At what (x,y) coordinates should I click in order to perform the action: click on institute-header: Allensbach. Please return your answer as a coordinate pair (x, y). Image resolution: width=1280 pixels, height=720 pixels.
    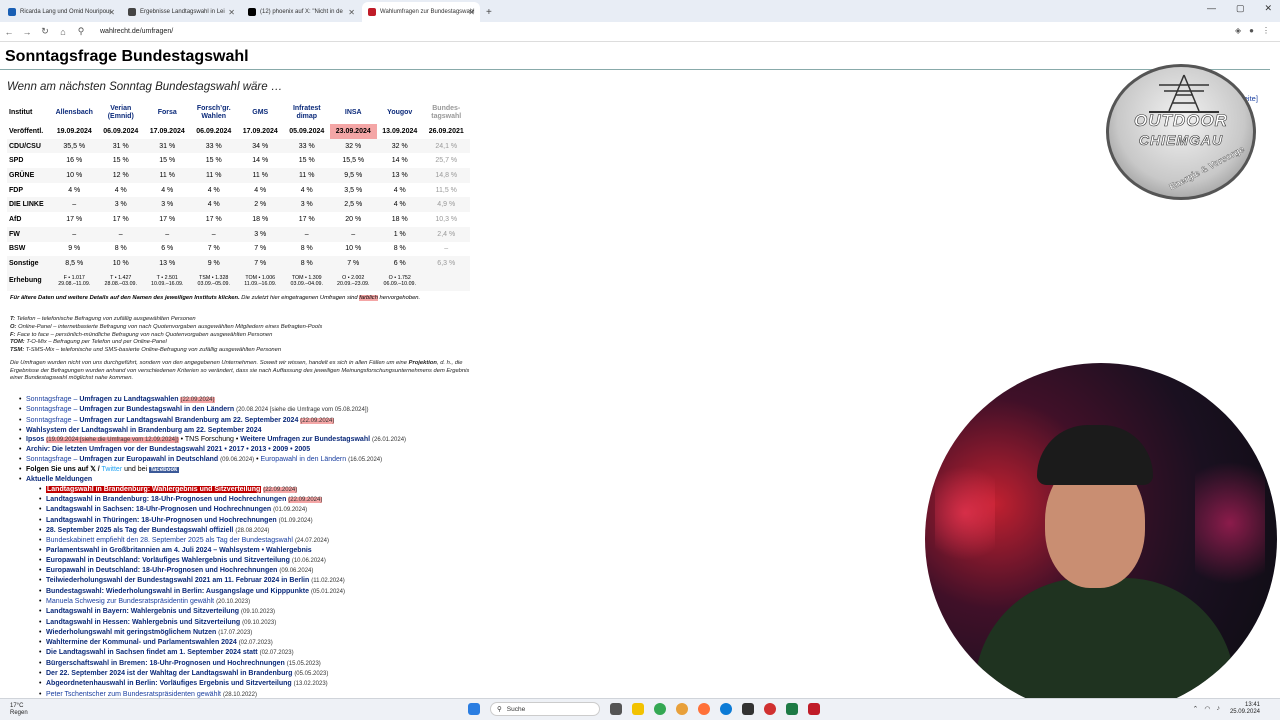
    Looking at the image, I should click on (74, 113).